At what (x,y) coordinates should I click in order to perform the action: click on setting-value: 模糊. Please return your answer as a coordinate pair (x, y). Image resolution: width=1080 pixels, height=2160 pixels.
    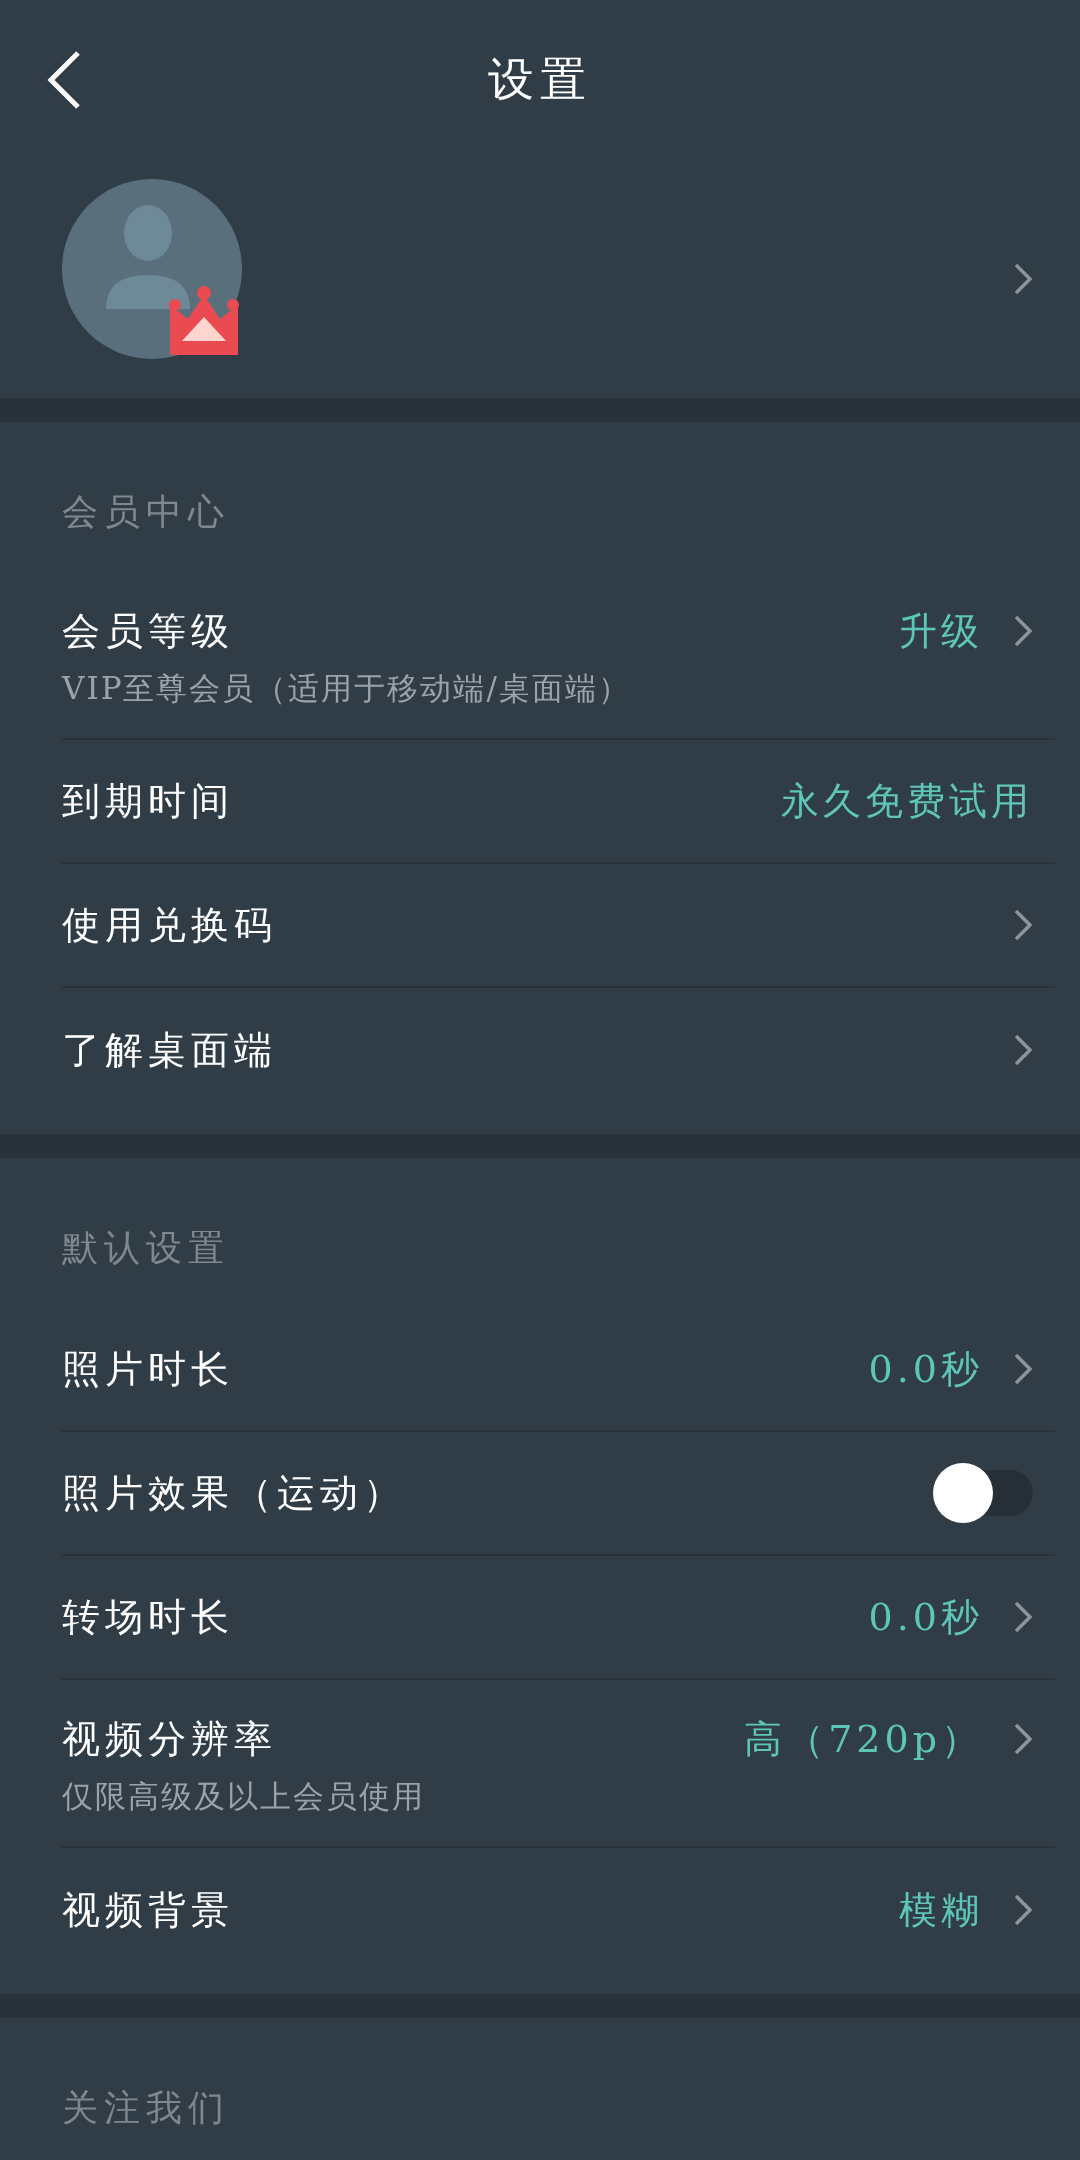
    Looking at the image, I should click on (941, 1910).